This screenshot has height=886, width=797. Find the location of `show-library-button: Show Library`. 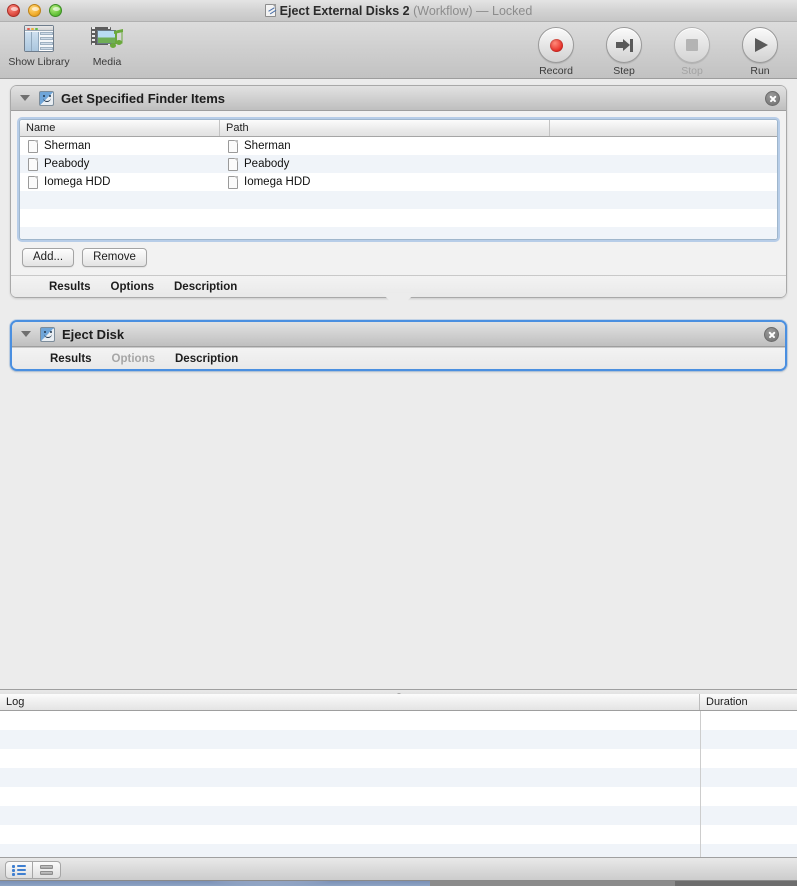

show-library-button: Show Library is located at coordinates (39, 46).